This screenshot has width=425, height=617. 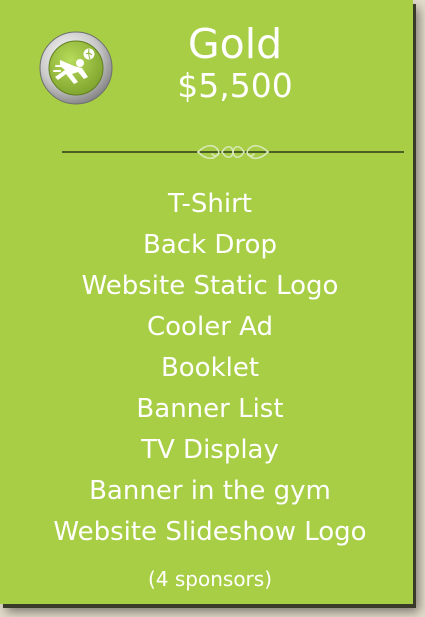 What do you see at coordinates (235, 44) in the screenshot?
I see `tier-name: Gold` at bounding box center [235, 44].